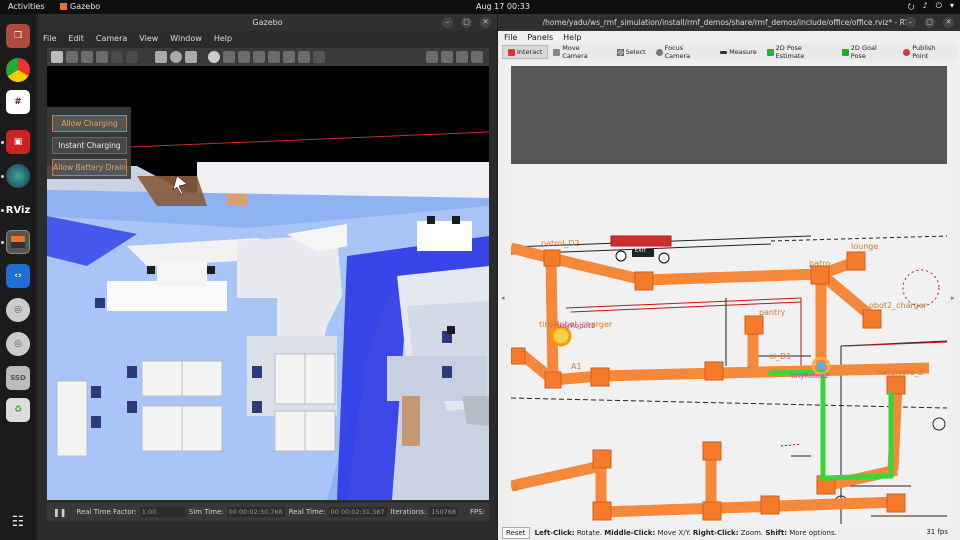  What do you see at coordinates (659, 52) in the screenshot?
I see `focus-camera-icon` at bounding box center [659, 52].